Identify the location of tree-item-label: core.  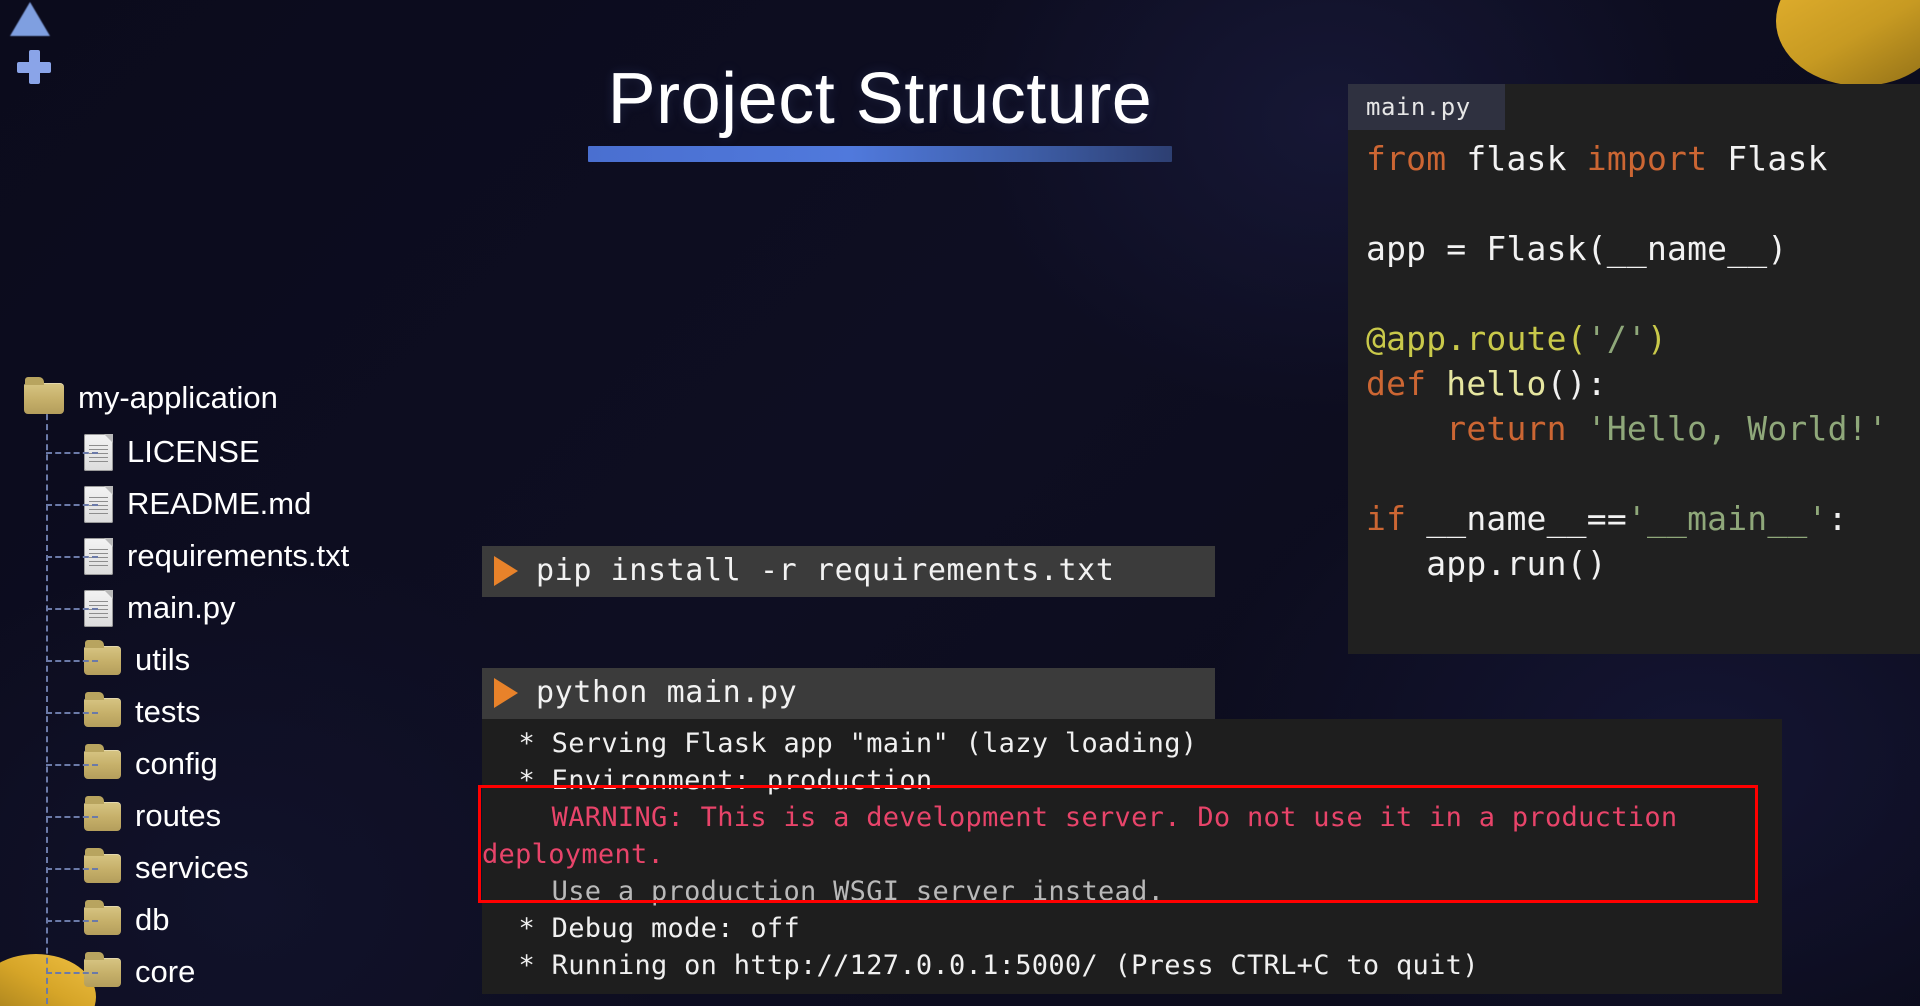
(165, 971).